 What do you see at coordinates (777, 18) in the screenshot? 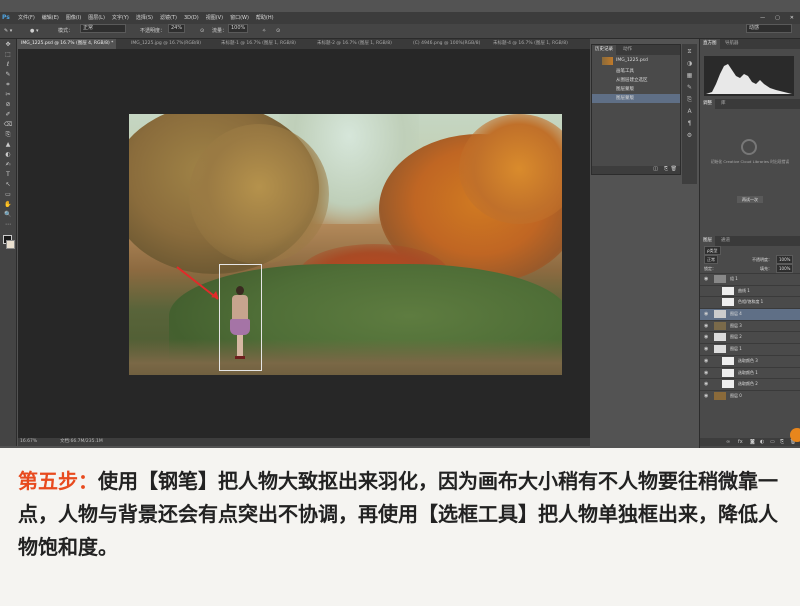
I see `maximize-icon: ▢` at bounding box center [777, 18].